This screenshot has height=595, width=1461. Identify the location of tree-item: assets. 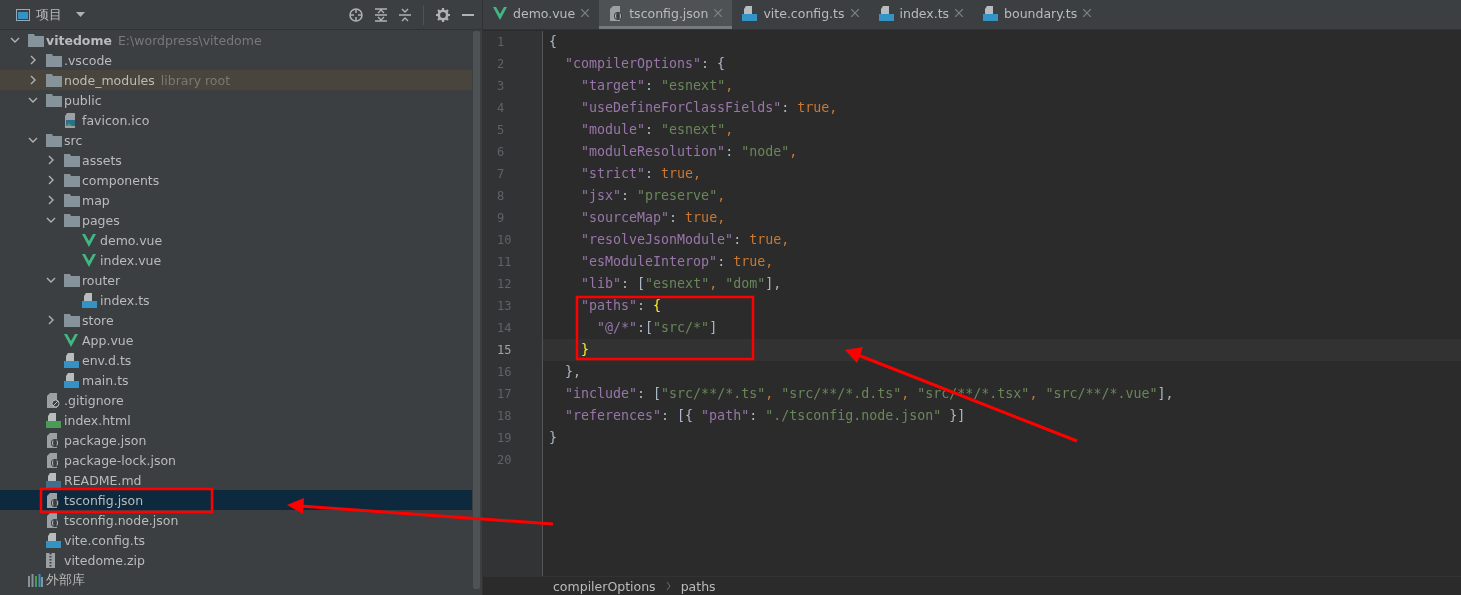
(236, 160).